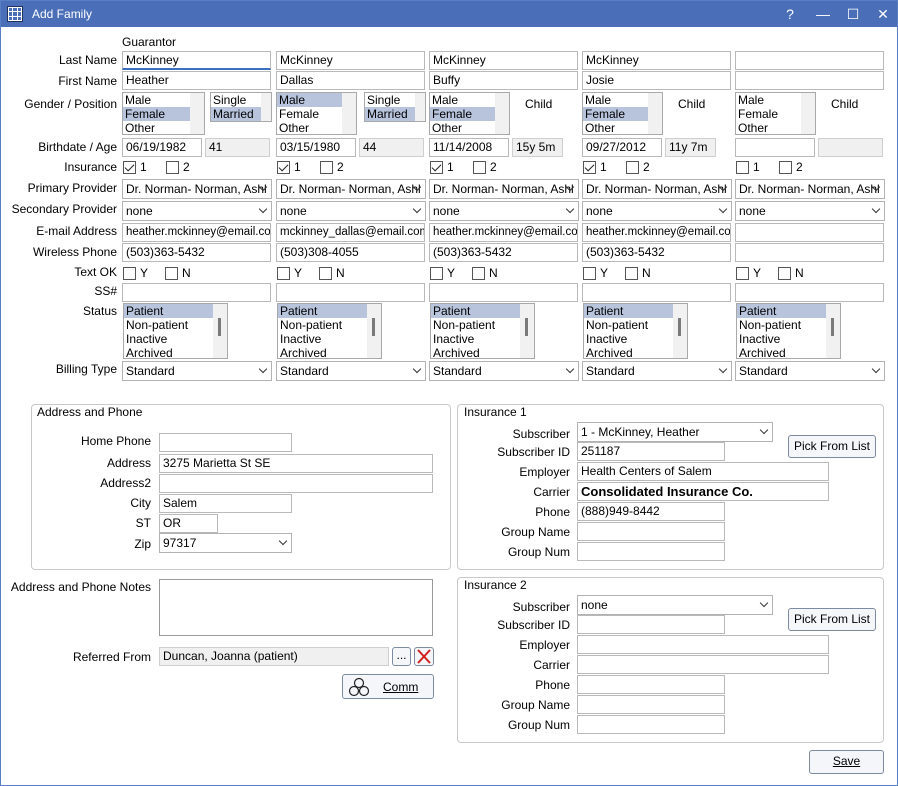 This screenshot has height=786, width=898. I want to click on address2-field, so click(296, 483).